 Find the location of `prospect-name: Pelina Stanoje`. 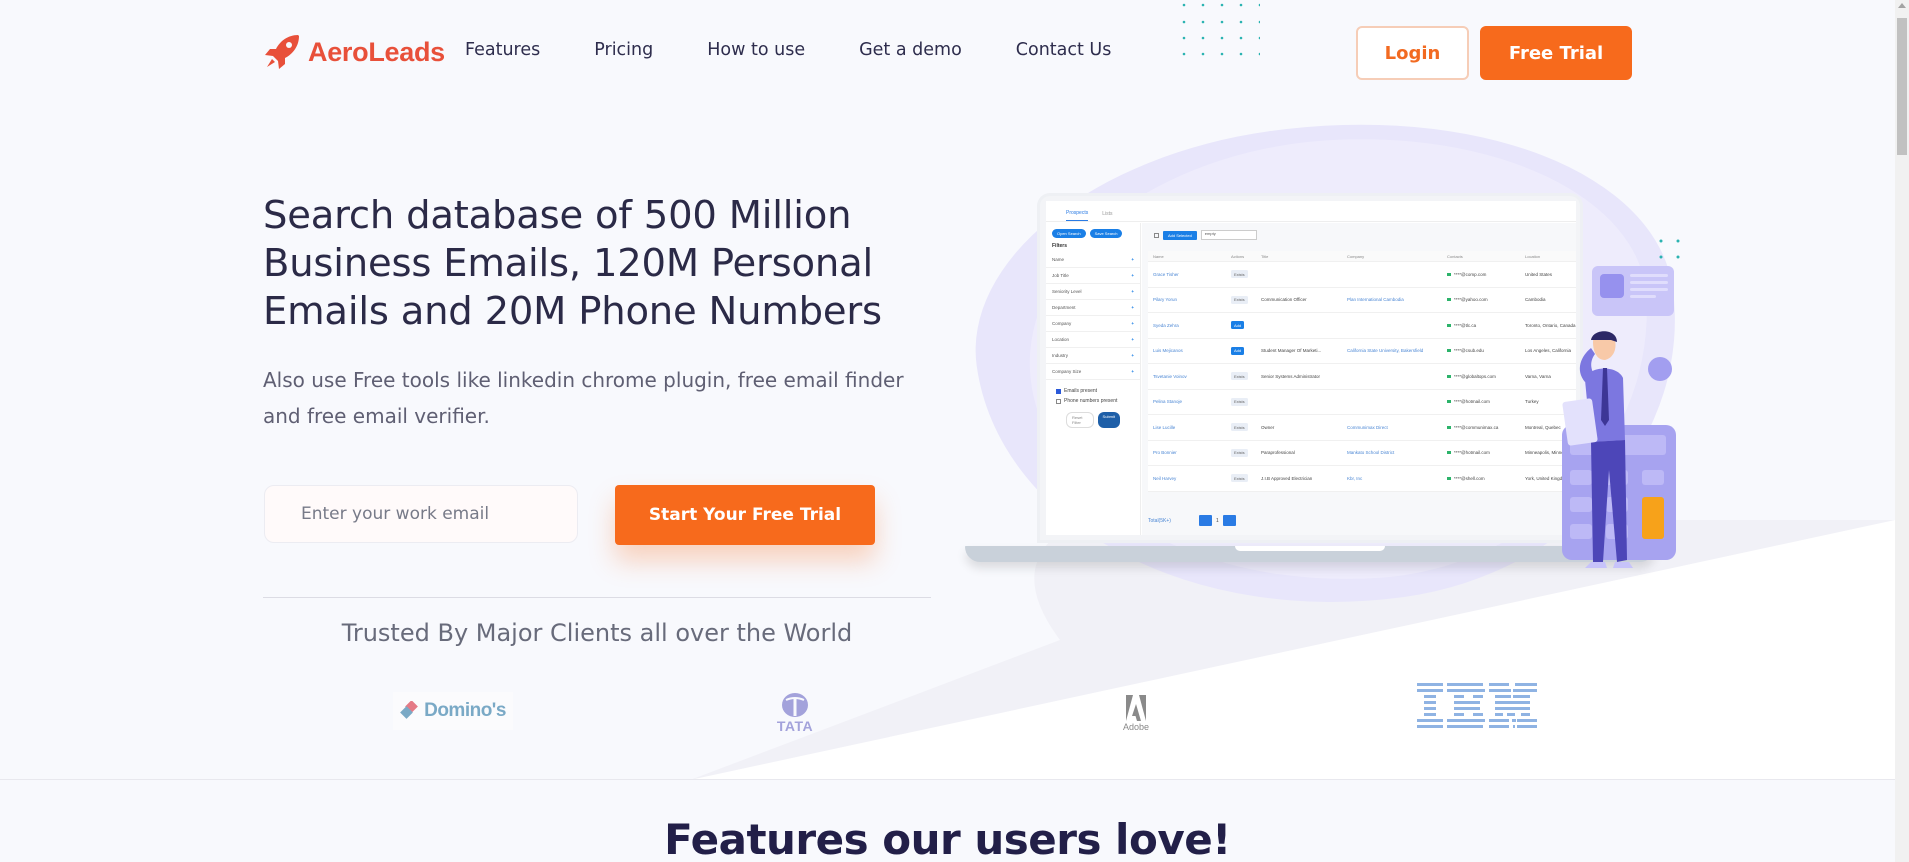

prospect-name: Pelina Stanoje is located at coordinates (1168, 402).